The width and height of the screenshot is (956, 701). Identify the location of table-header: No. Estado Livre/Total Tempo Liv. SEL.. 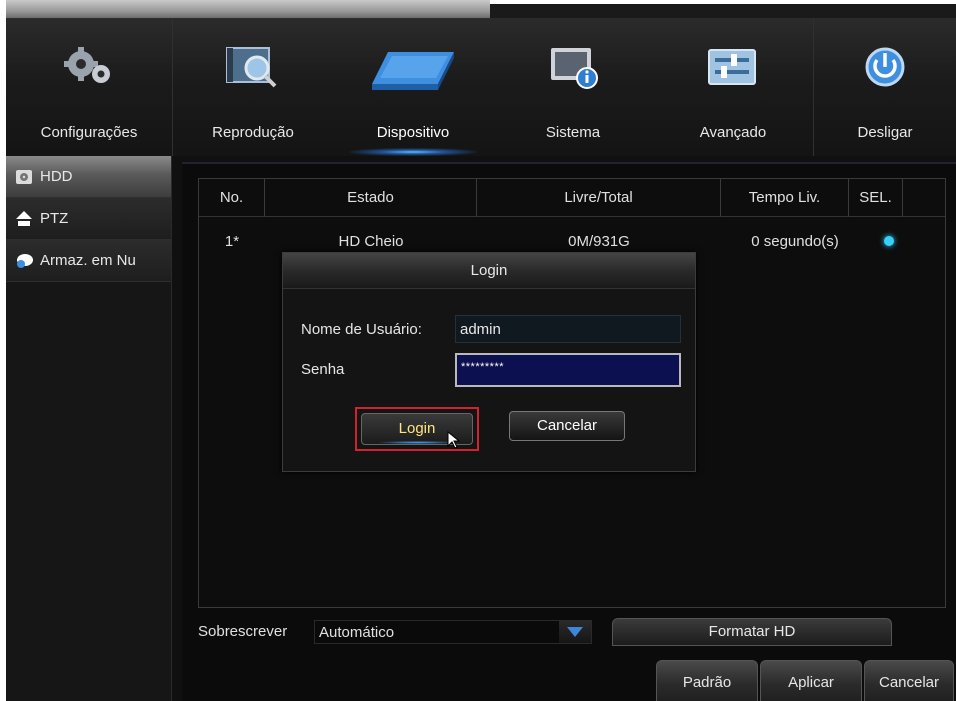
(572, 198).